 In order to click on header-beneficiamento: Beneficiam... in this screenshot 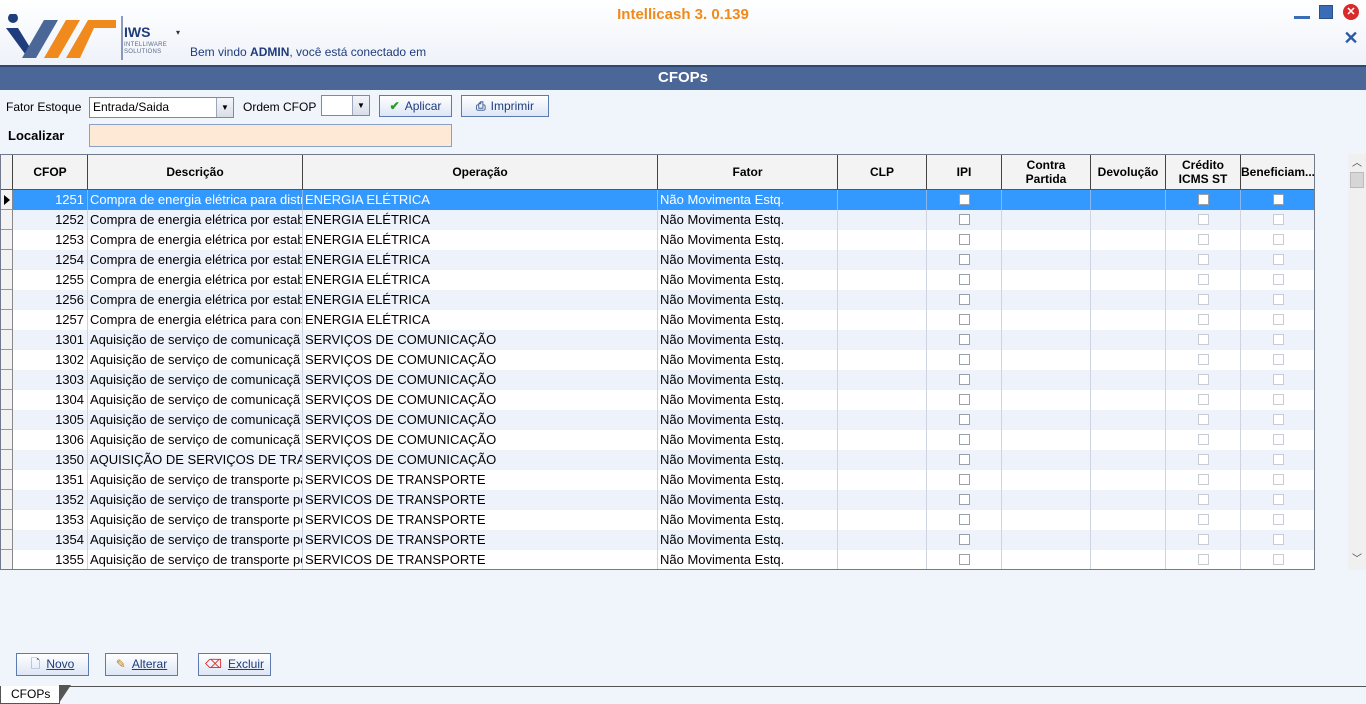, I will do `click(1277, 172)`.